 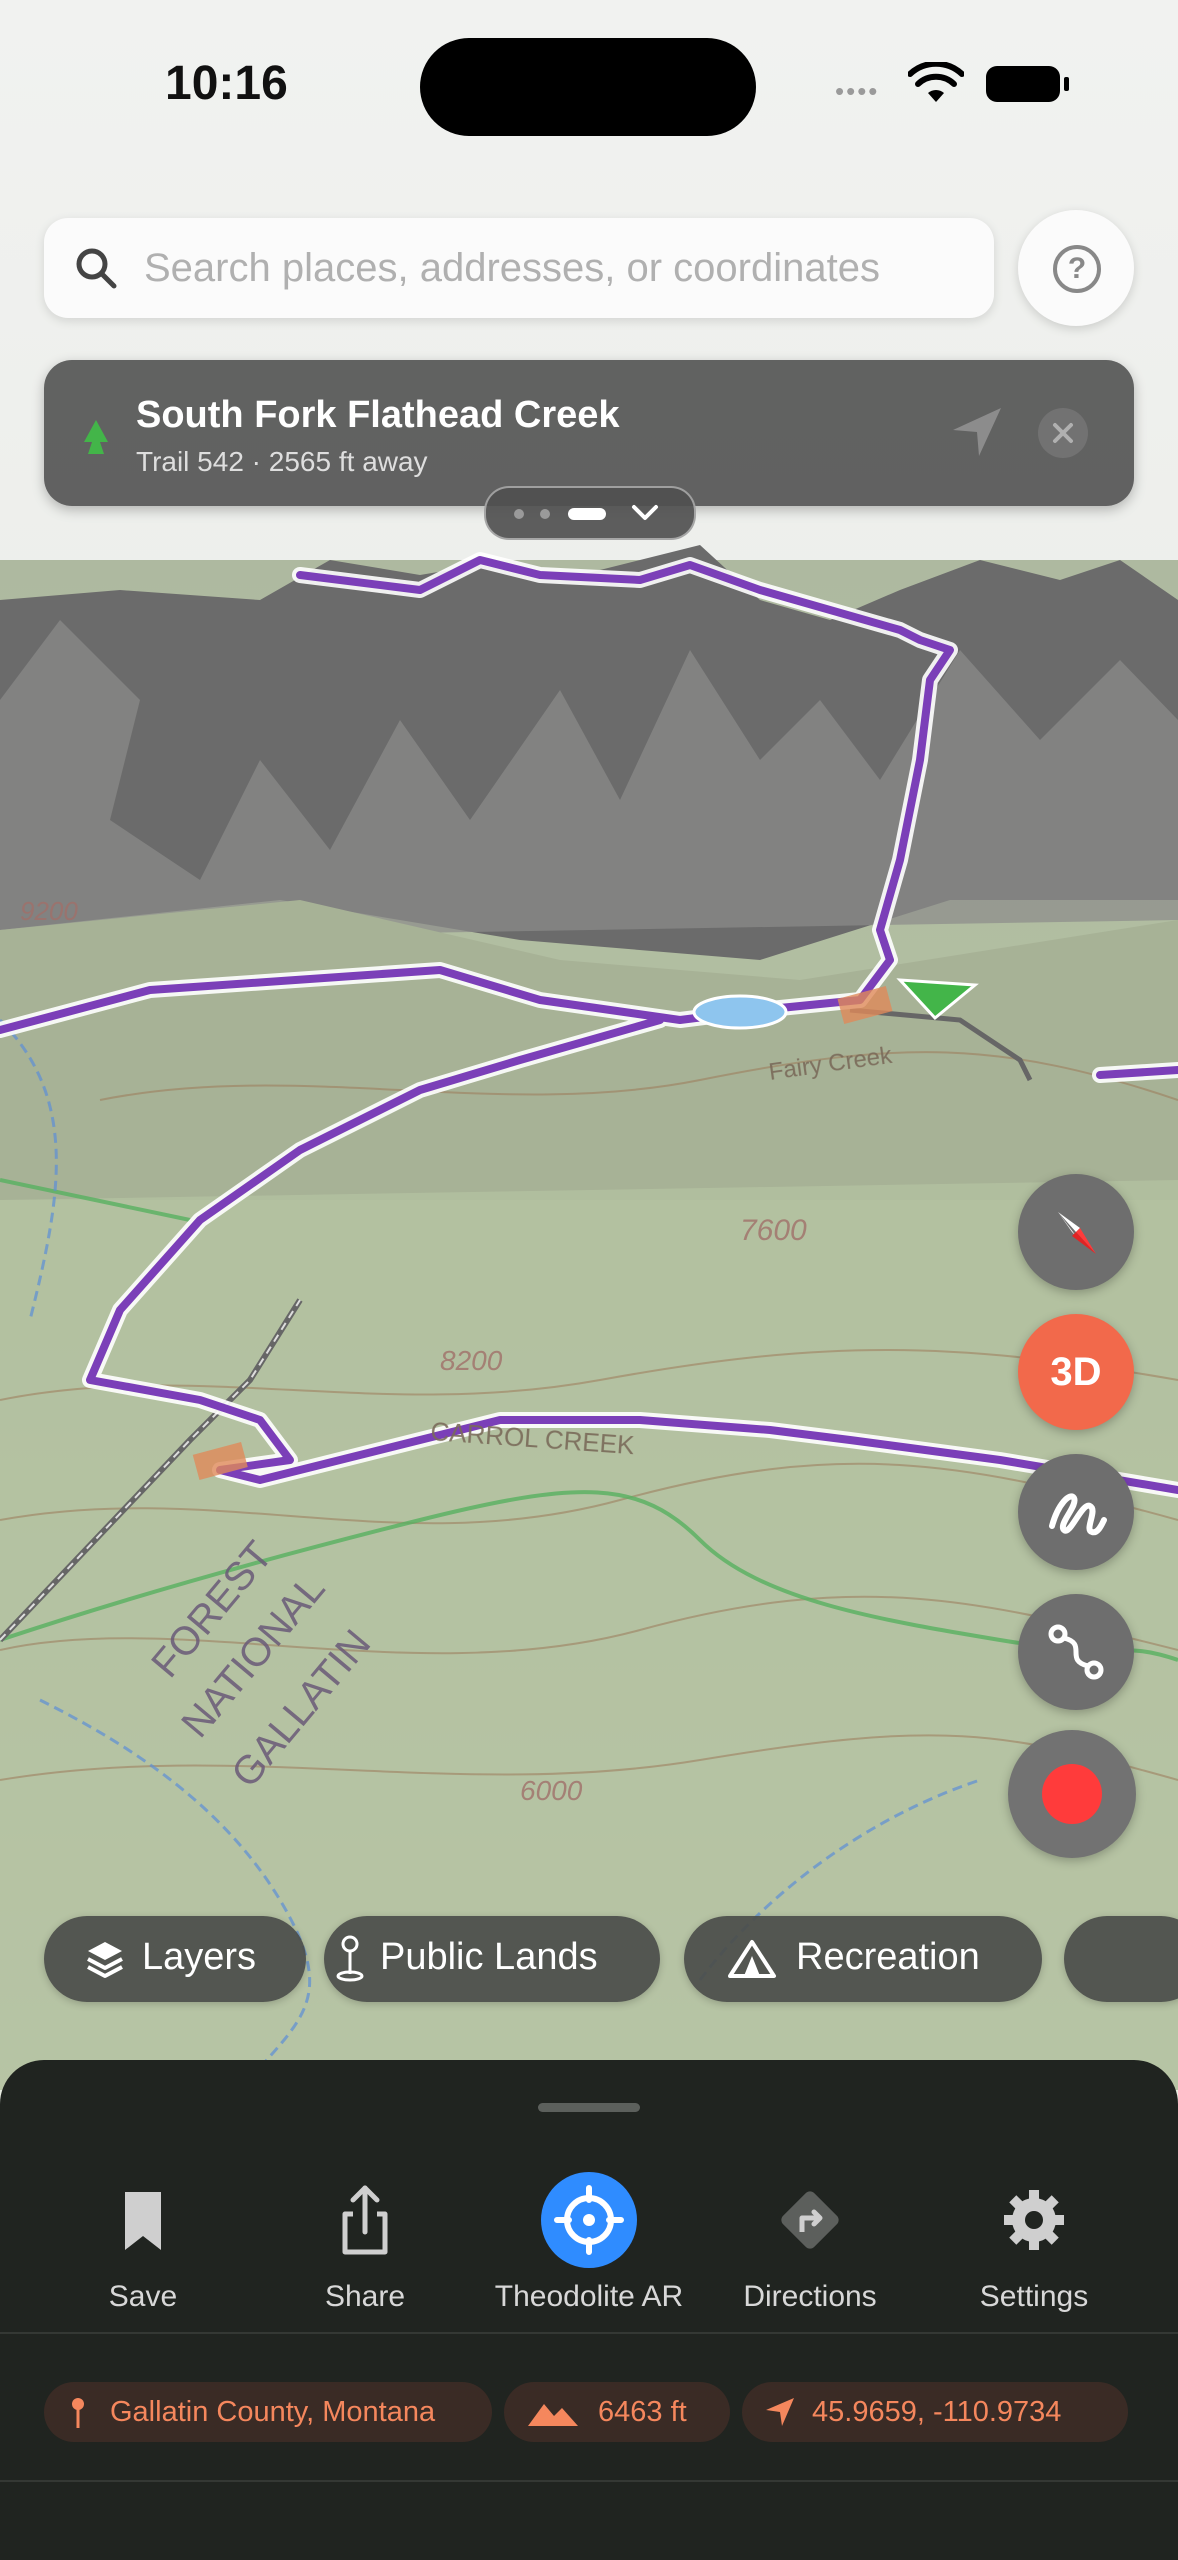 I want to click on route-button, so click(x=1076, y=1652).